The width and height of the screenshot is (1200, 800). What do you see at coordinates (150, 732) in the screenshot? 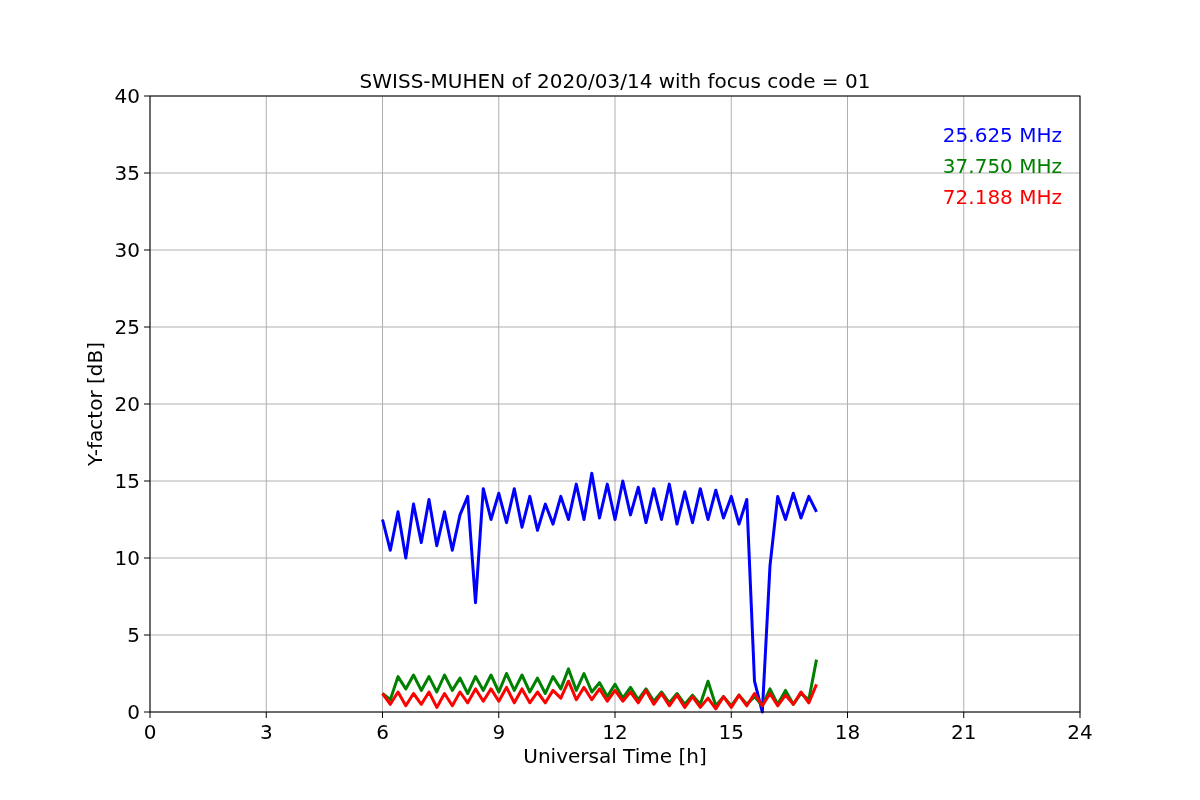
I see `x-tick-label: 0` at bounding box center [150, 732].